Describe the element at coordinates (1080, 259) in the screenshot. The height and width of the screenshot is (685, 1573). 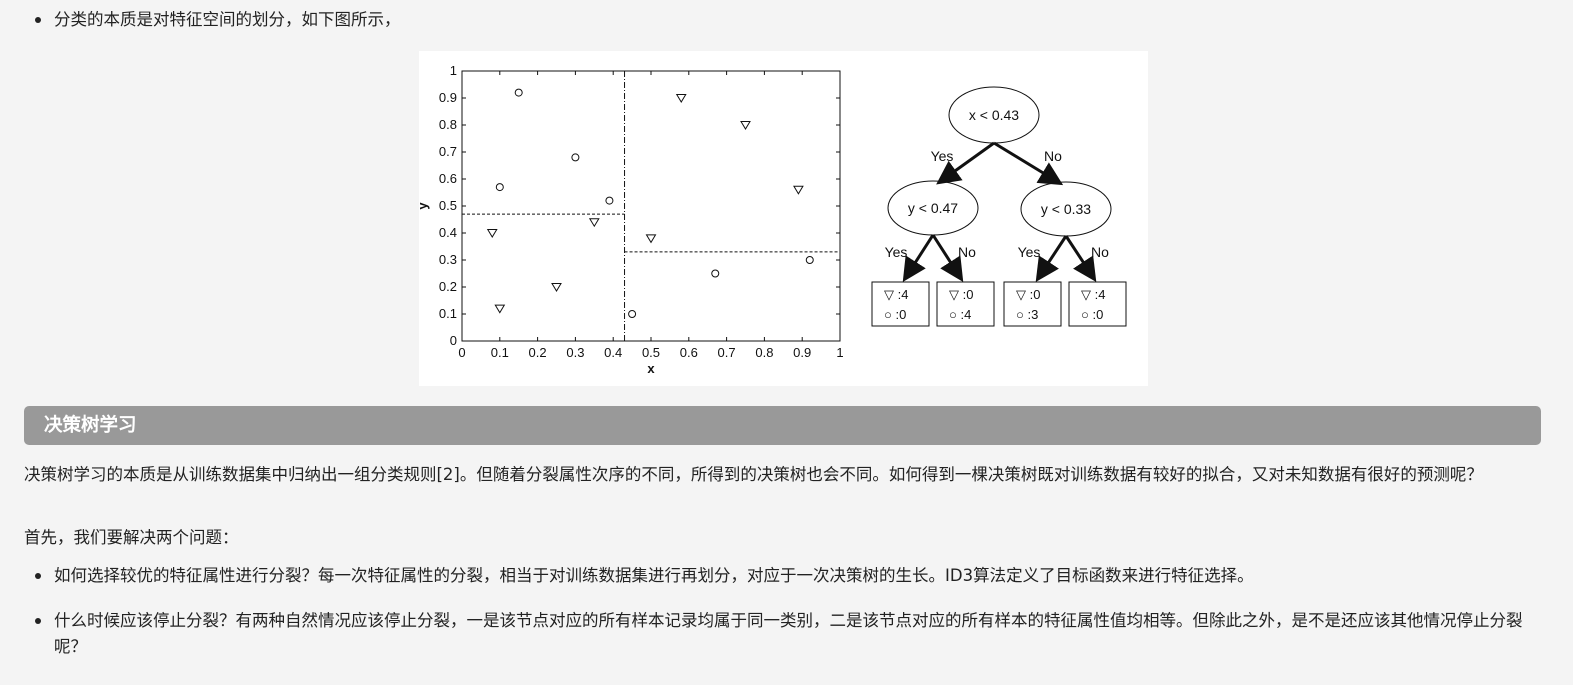
I see `edge-right-leaf4` at that location.